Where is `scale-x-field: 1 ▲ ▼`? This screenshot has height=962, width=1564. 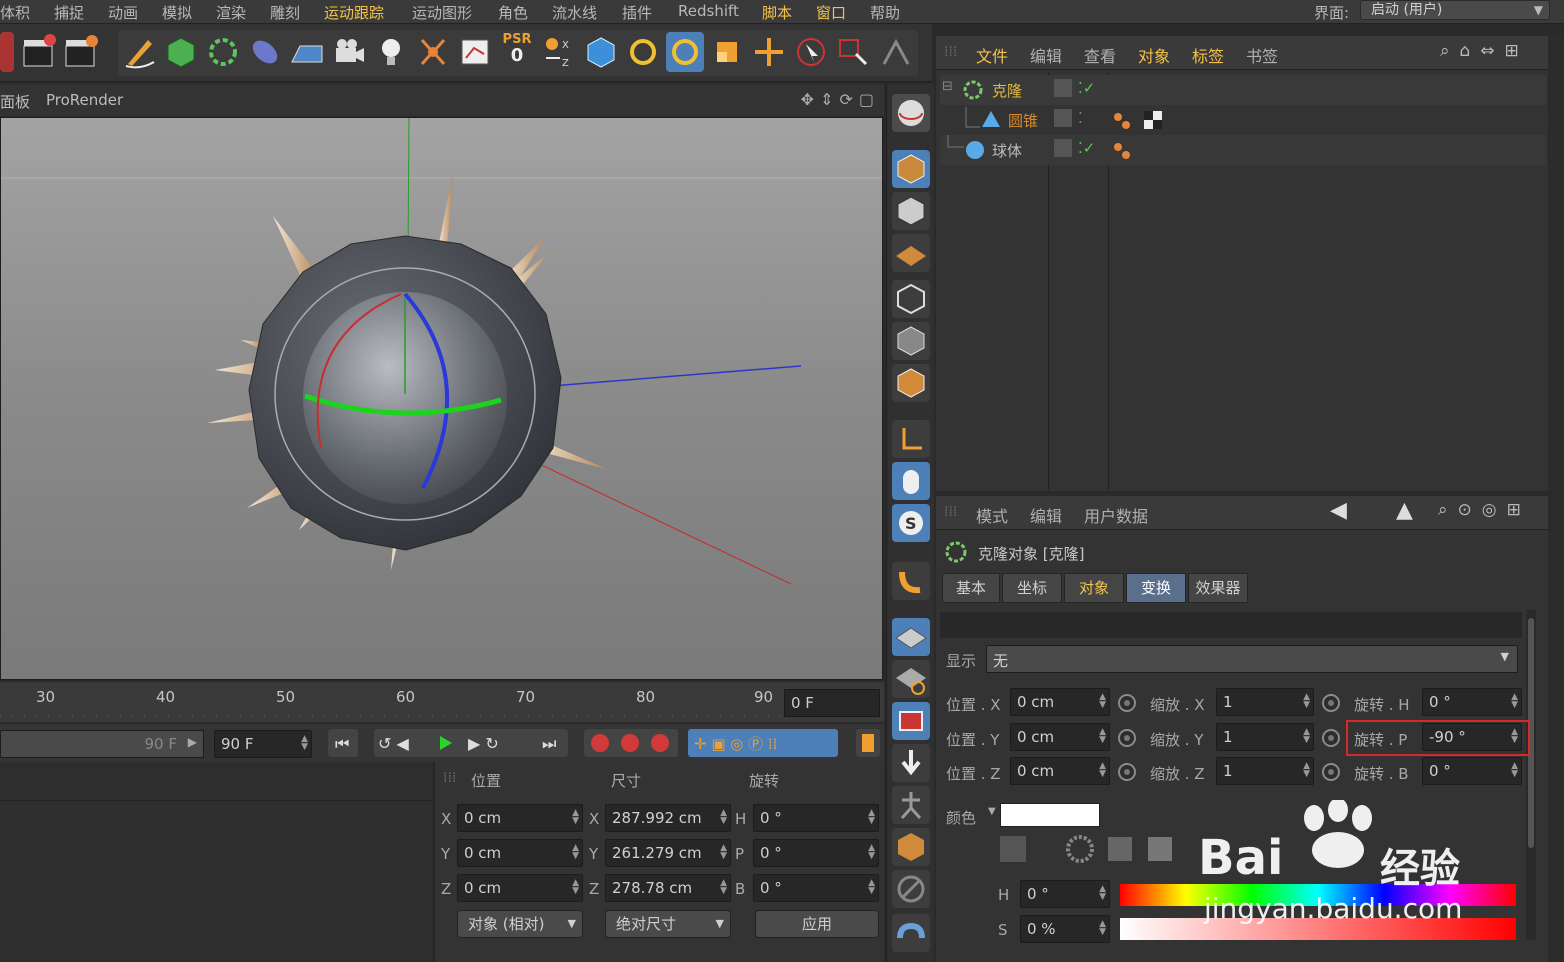
scale-x-field: 1 ▲ ▼ is located at coordinates (1265, 702).